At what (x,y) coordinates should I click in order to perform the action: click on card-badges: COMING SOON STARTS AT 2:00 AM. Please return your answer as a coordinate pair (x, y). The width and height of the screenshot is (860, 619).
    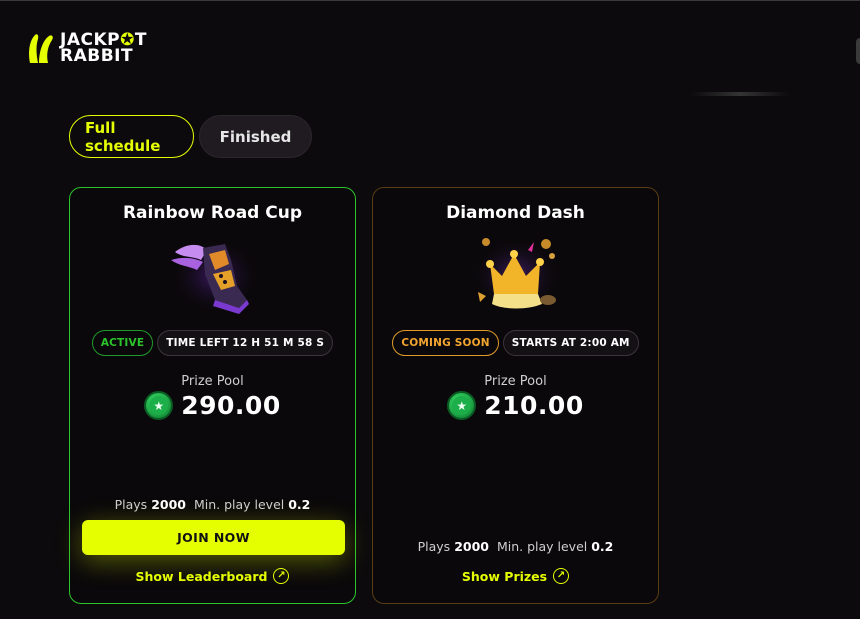
    Looking at the image, I should click on (515, 343).